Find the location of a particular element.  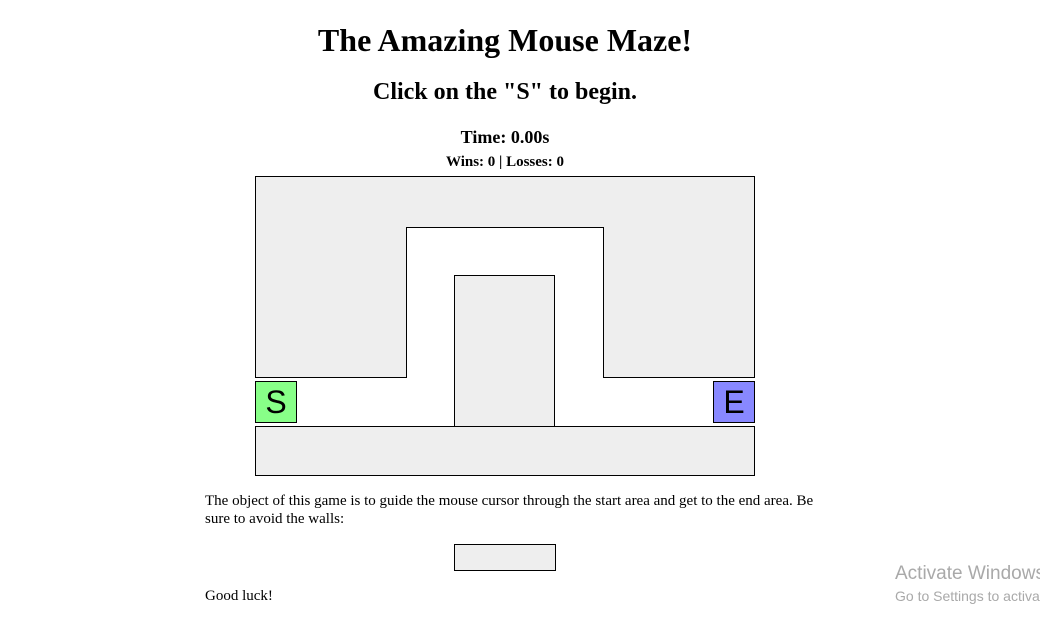

maze-wall-bottom is located at coordinates (505, 451).